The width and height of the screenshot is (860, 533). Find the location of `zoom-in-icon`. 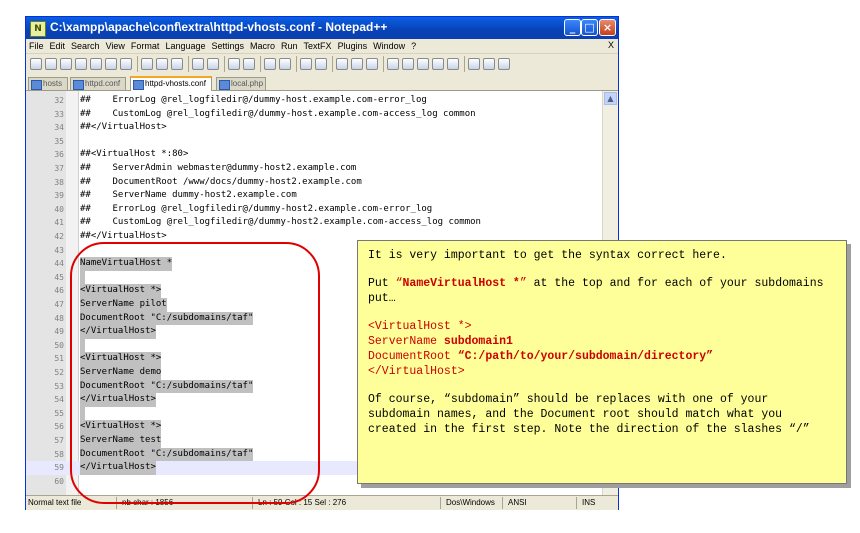

zoom-in-icon is located at coordinates (270, 64).